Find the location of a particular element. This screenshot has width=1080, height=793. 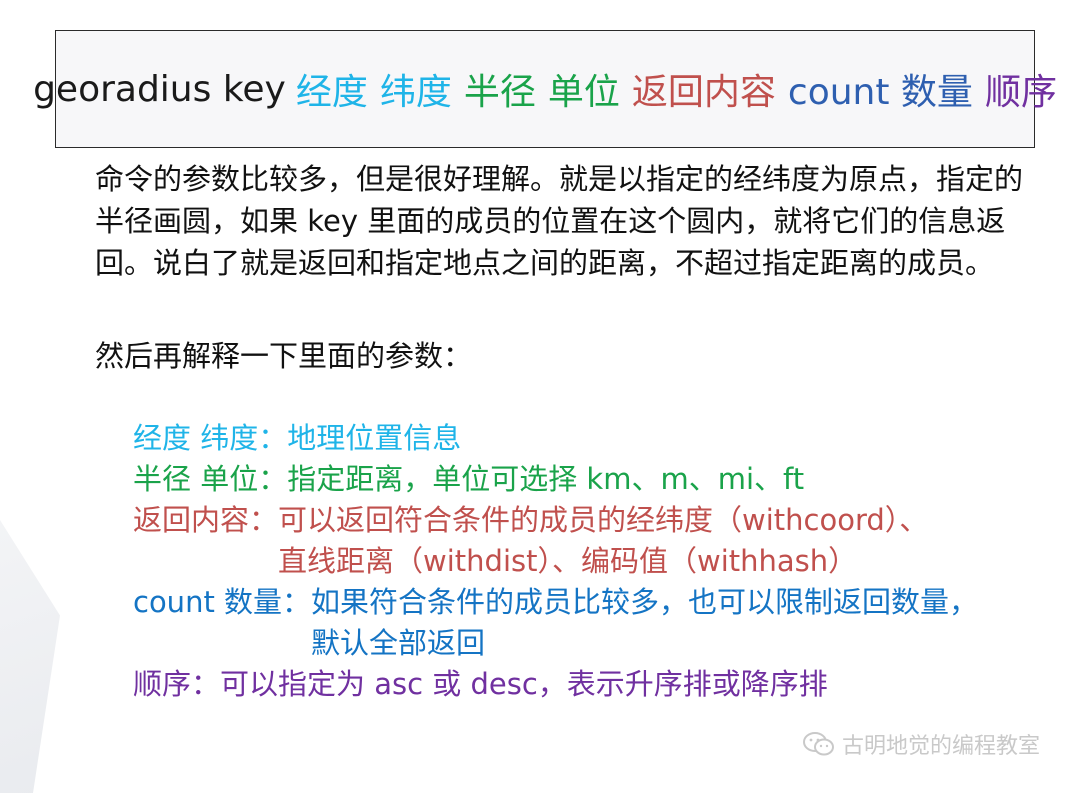

param-value: 如果符合条件的成员比较多，也可以限制返回数量， 默认全部返回 is located at coordinates (645, 622).